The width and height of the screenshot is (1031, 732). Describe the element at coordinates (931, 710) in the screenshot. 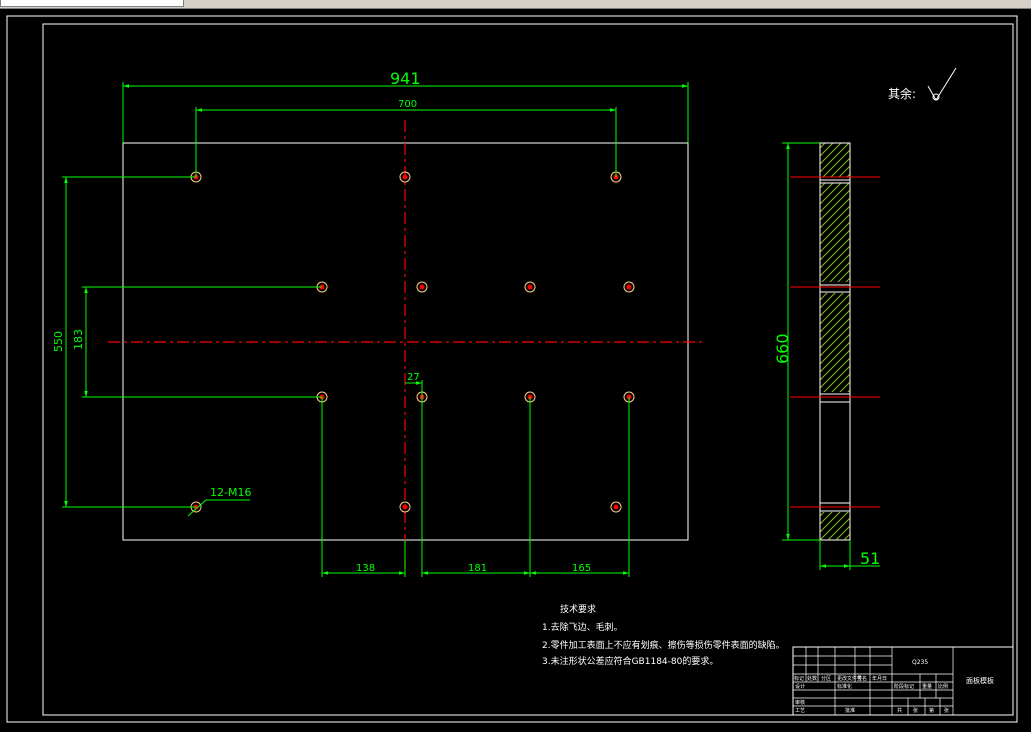

I see `title-cell: 第` at that location.